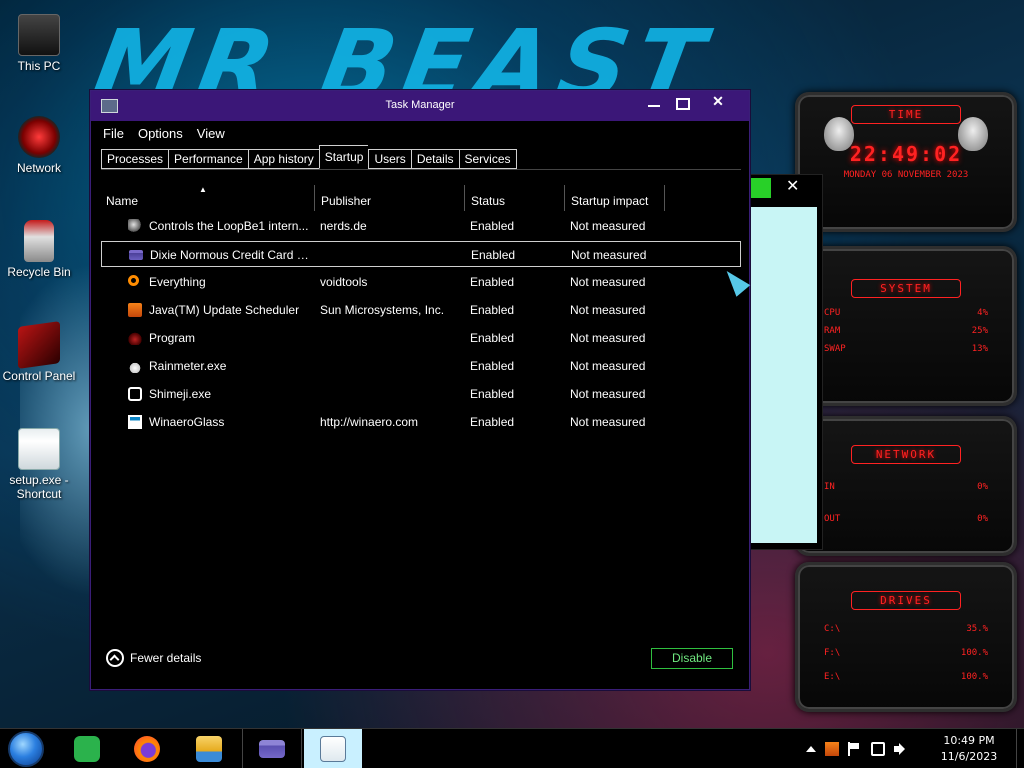 The height and width of the screenshot is (768, 1024). I want to click on ram-value: 25%, so click(979, 331).